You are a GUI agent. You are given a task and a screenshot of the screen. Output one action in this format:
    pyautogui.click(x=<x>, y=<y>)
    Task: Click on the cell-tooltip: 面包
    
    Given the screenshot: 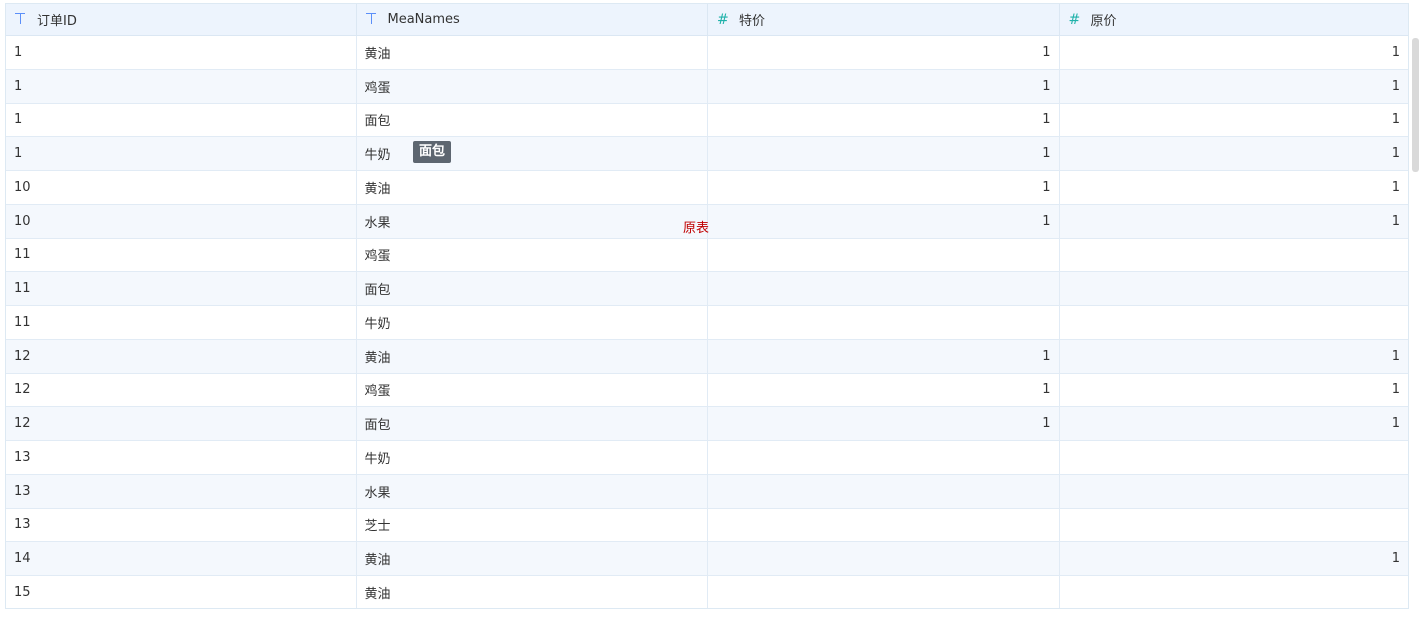 What is the action you would take?
    pyautogui.click(x=432, y=152)
    